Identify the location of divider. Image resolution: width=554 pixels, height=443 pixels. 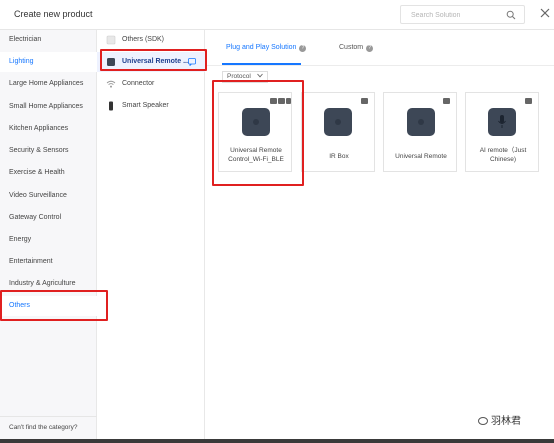
(48, 416).